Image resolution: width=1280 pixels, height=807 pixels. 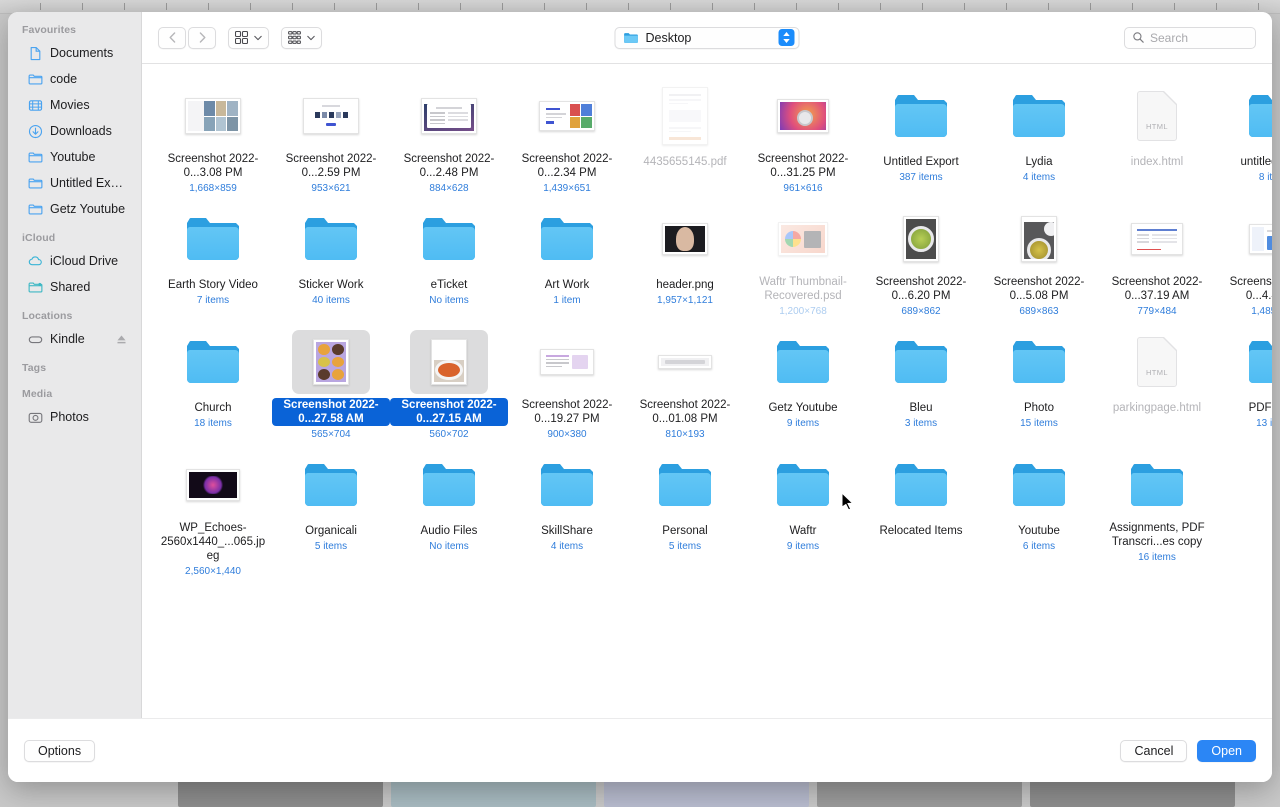 What do you see at coordinates (921, 382) in the screenshot?
I see `file-item: Bleu 3 items` at bounding box center [921, 382].